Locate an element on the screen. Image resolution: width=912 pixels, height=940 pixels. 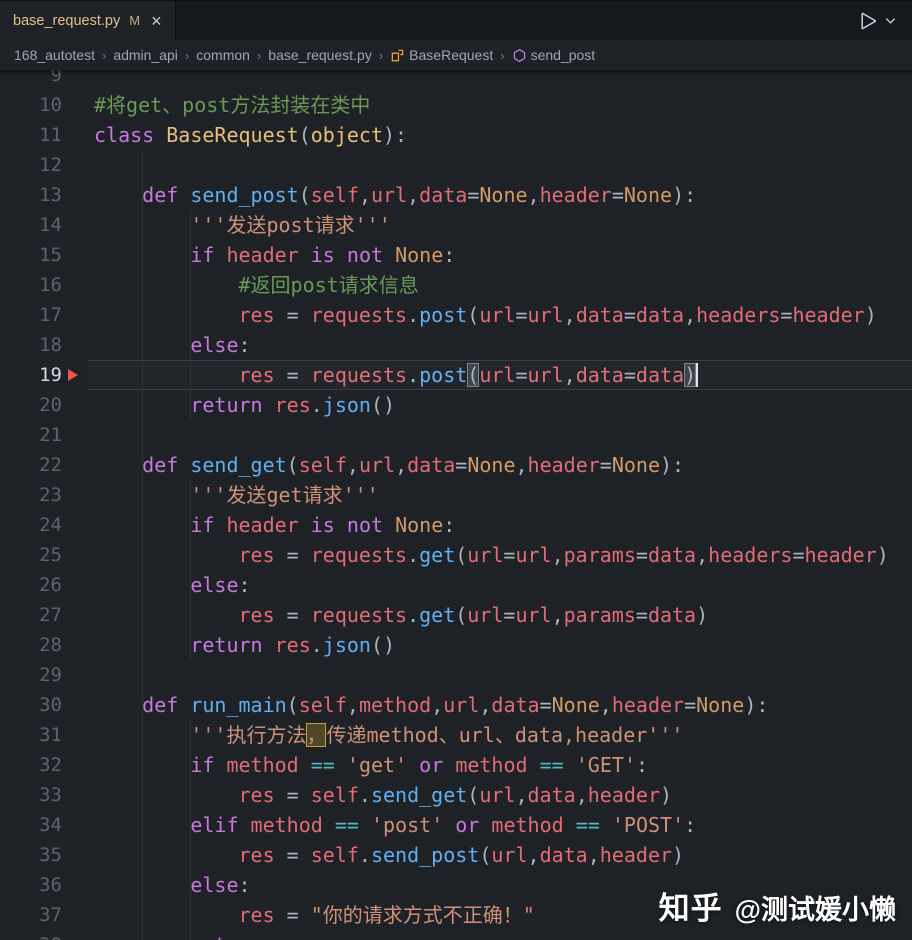
breadcrumb-item-base-request-py: base_request.py is located at coordinates (320, 55).